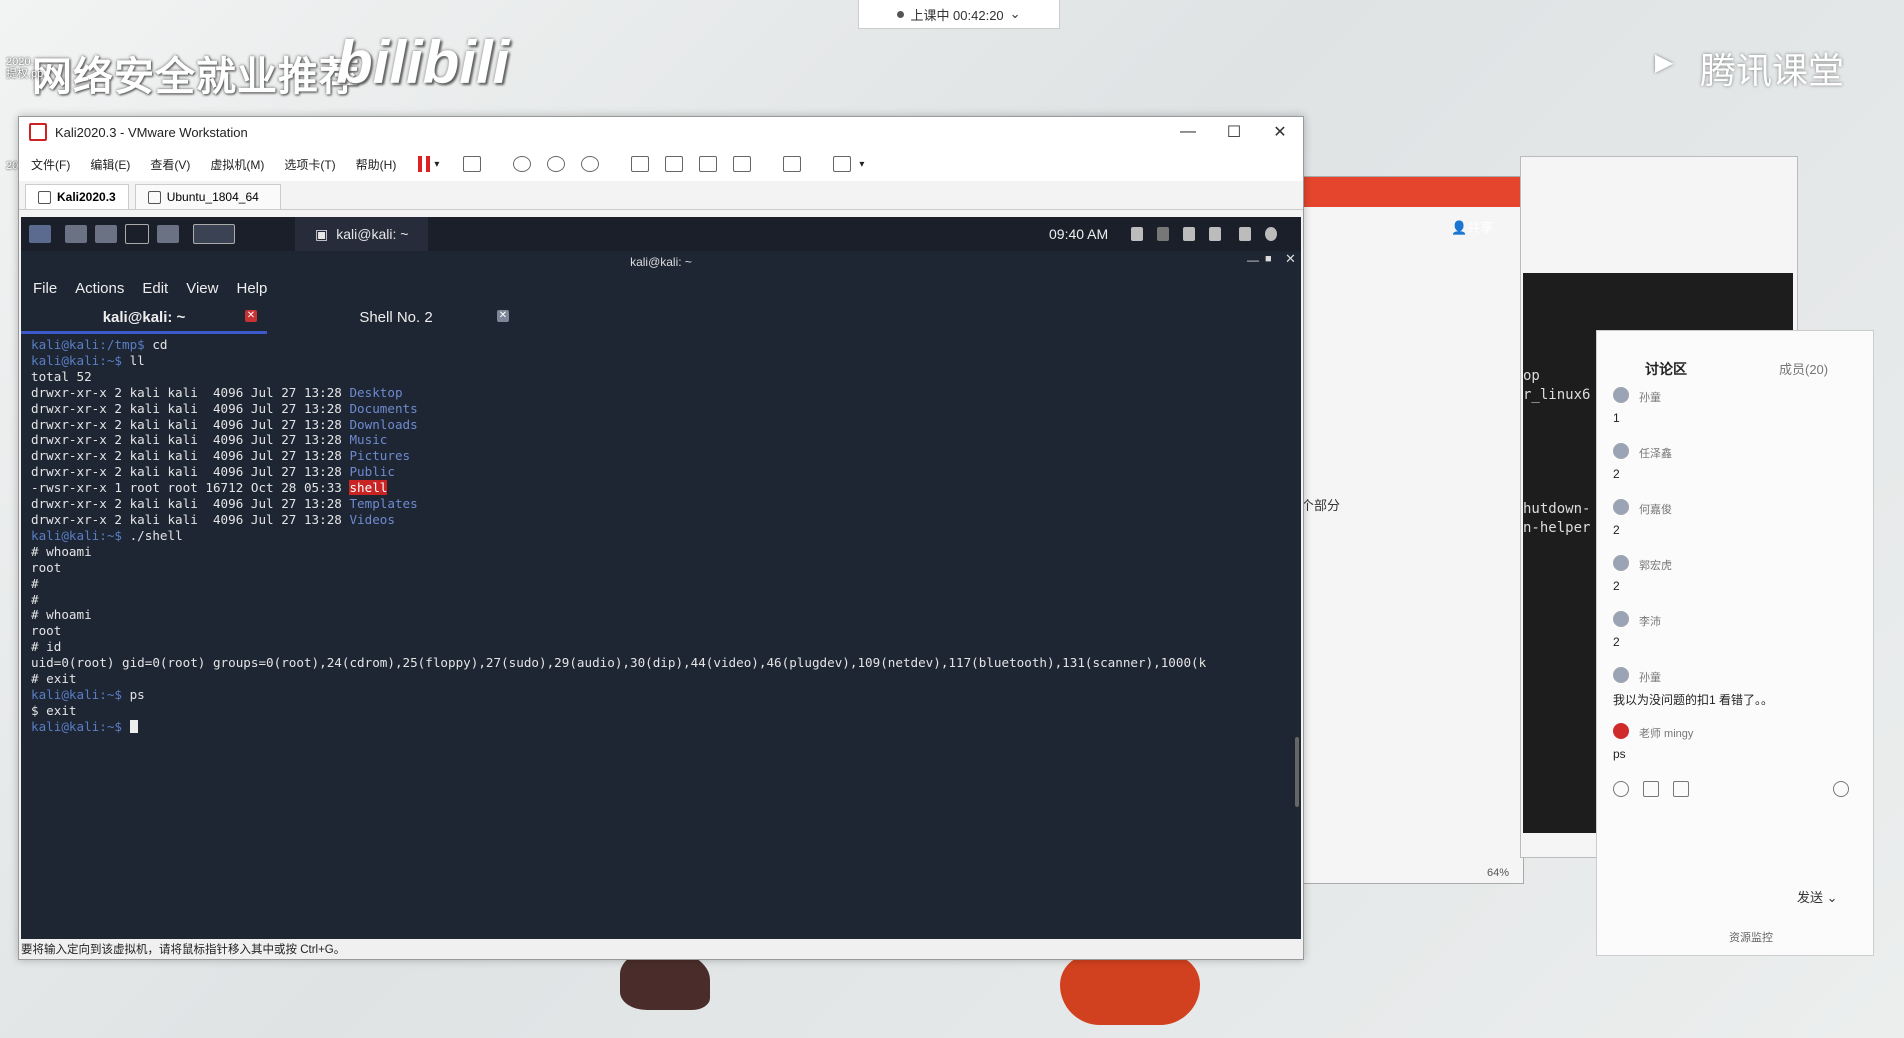  What do you see at coordinates (556, 164) in the screenshot?
I see `revert-snapshot-icon` at bounding box center [556, 164].